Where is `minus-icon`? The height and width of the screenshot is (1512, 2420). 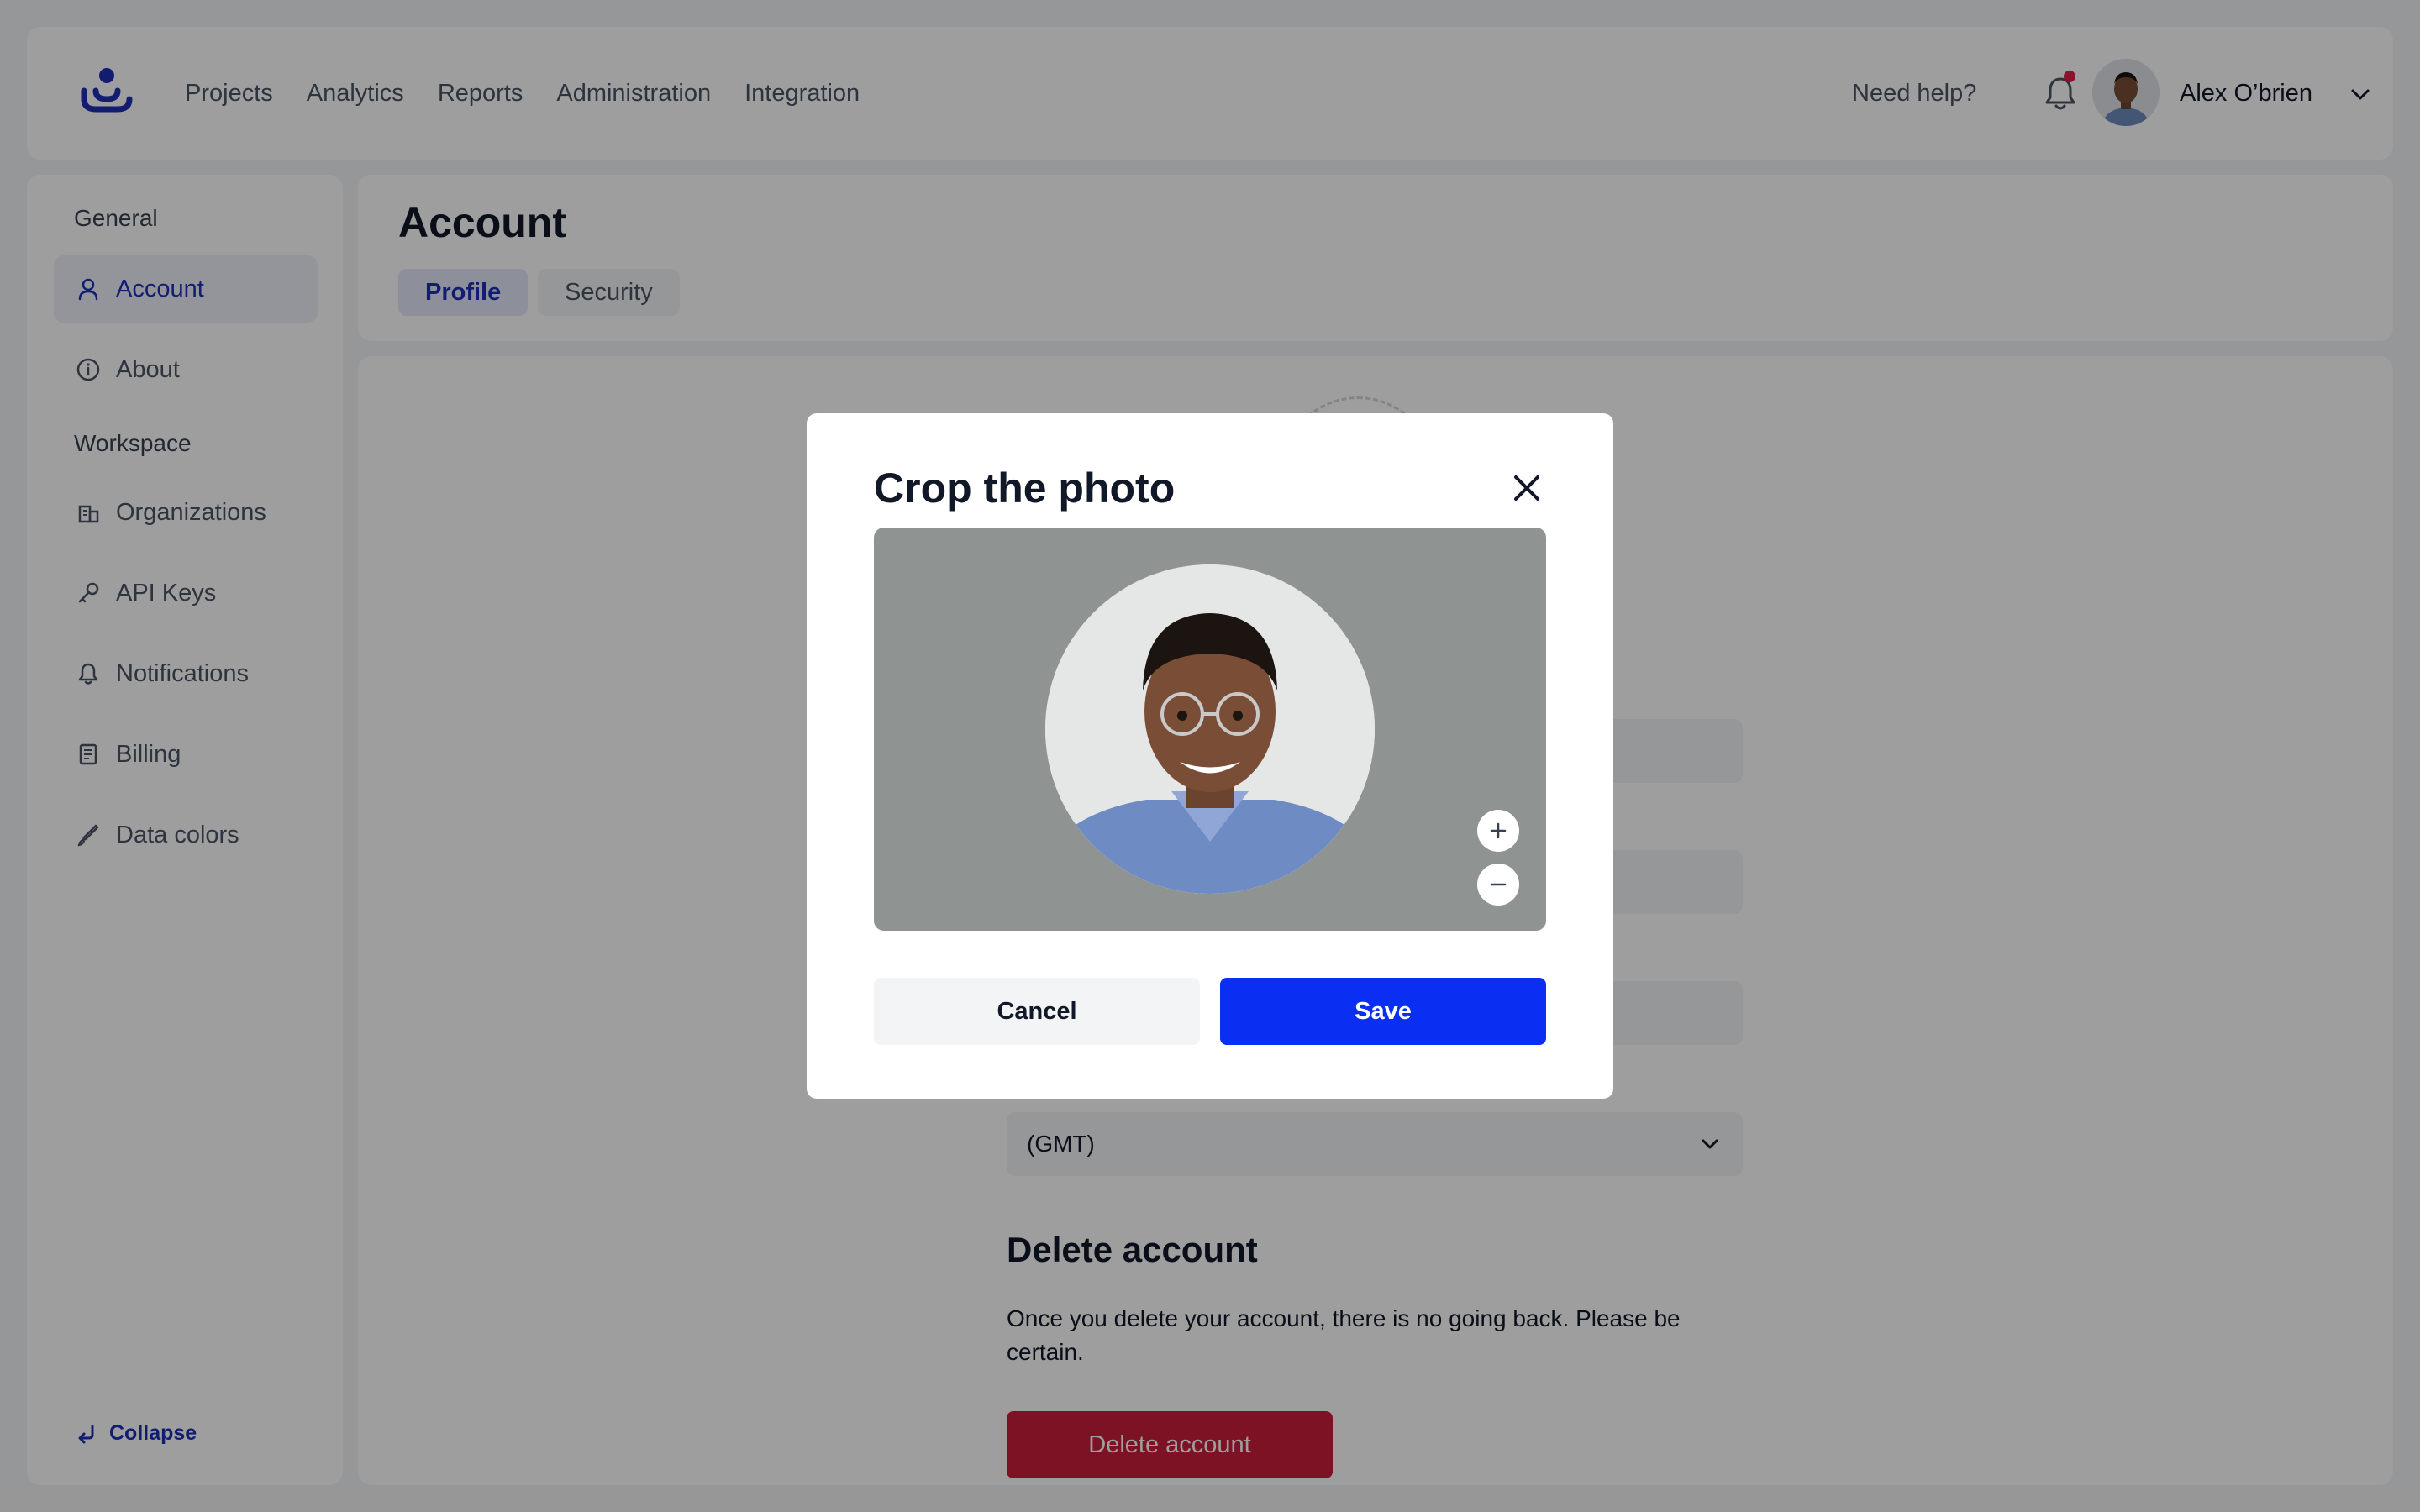 minus-icon is located at coordinates (1498, 884).